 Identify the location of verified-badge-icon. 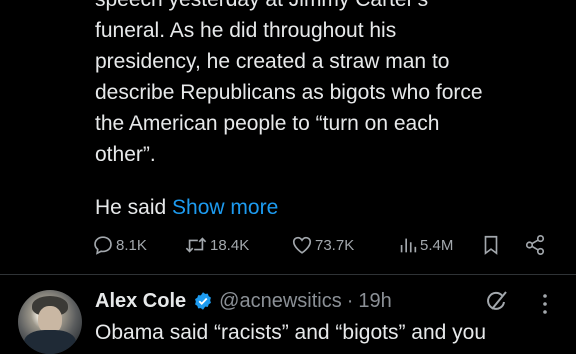
(203, 301).